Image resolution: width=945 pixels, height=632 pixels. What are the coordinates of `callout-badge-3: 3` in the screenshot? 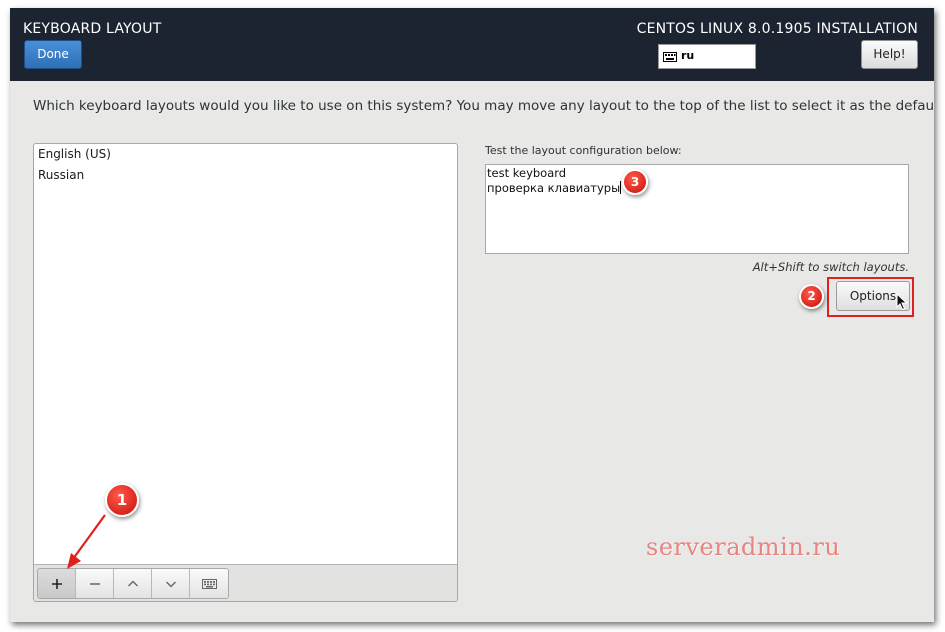 It's located at (635, 182).